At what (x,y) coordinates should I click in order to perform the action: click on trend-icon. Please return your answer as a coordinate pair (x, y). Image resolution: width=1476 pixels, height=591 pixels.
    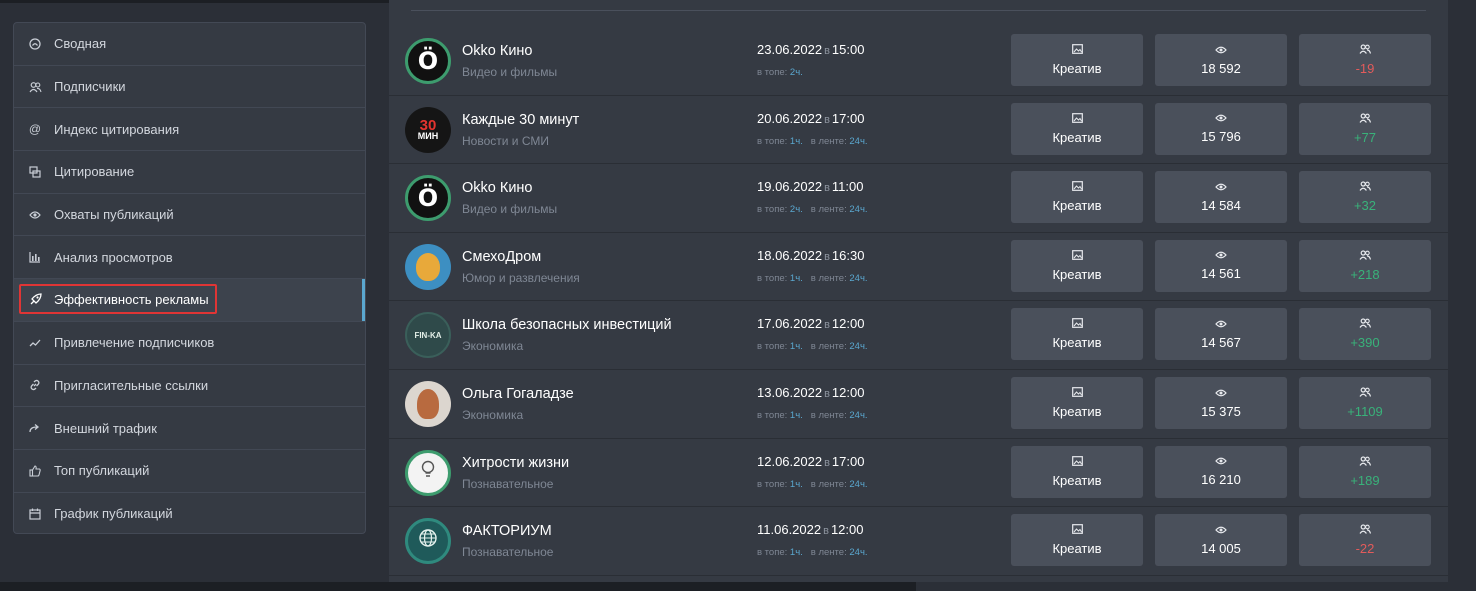
    Looking at the image, I should click on (35, 343).